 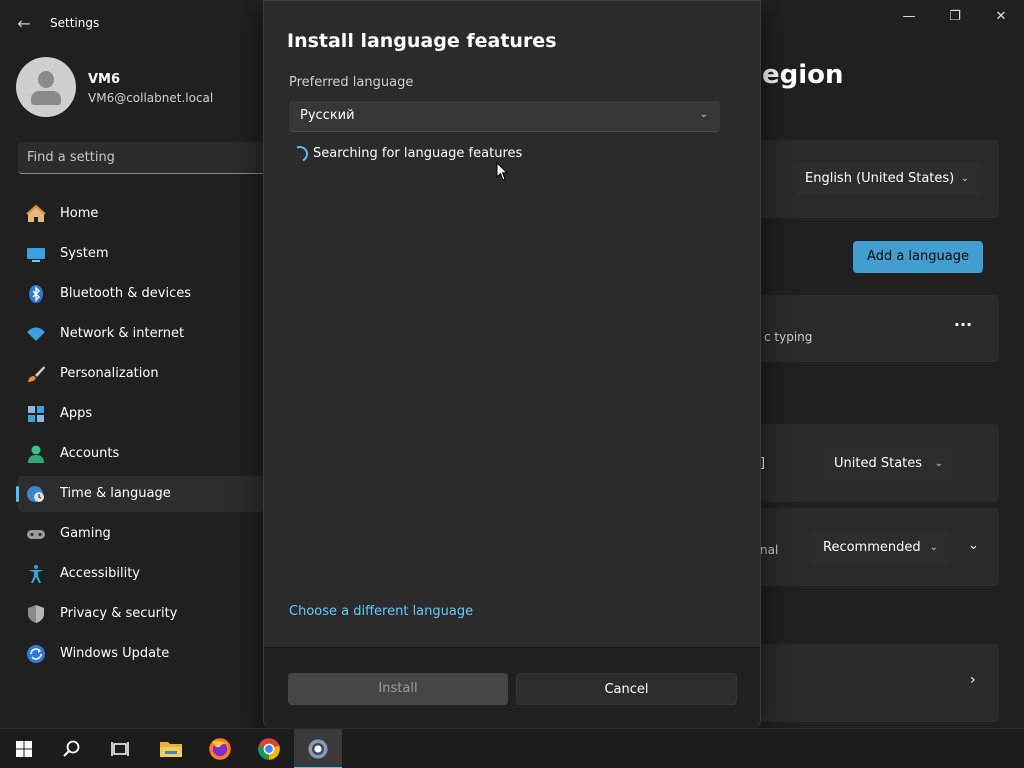 What do you see at coordinates (46, 98) in the screenshot?
I see `avatar-body-shape` at bounding box center [46, 98].